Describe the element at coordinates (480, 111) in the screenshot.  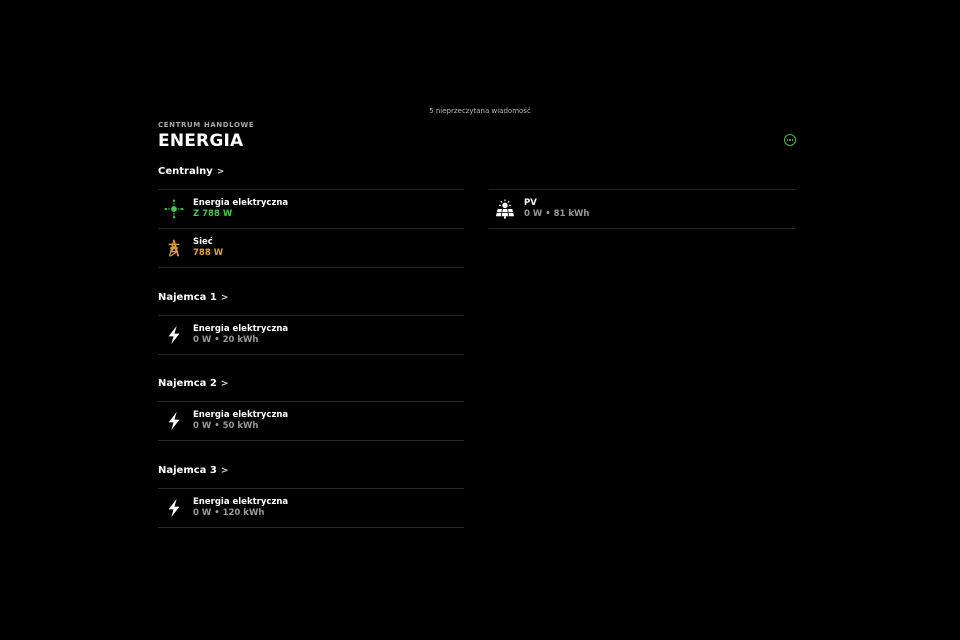
I see `unread-messages-notice: 5 nieprzeczytana wiadomość` at that location.